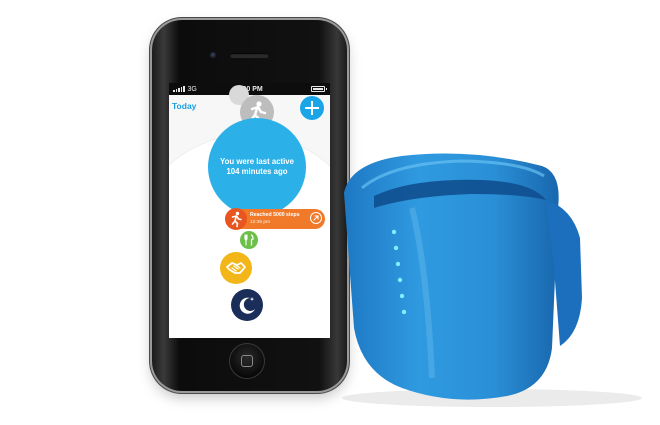  I want to click on running-icon, so click(236, 219).